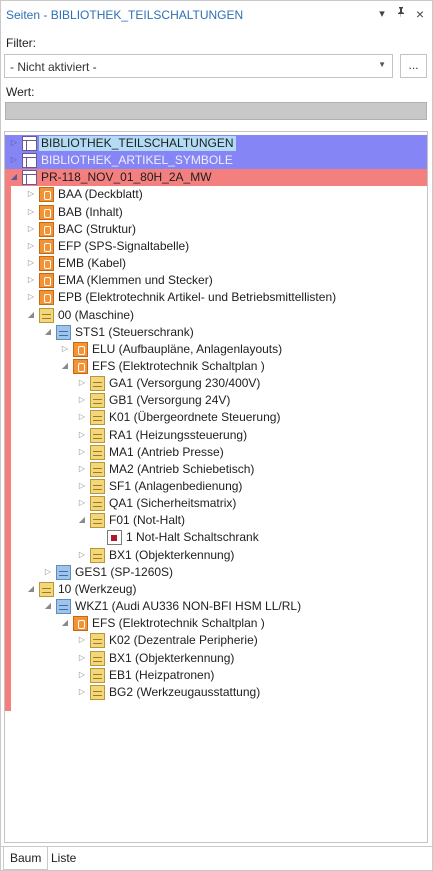 The width and height of the screenshot is (433, 871). I want to click on tab-liste: Liste, so click(63, 858).